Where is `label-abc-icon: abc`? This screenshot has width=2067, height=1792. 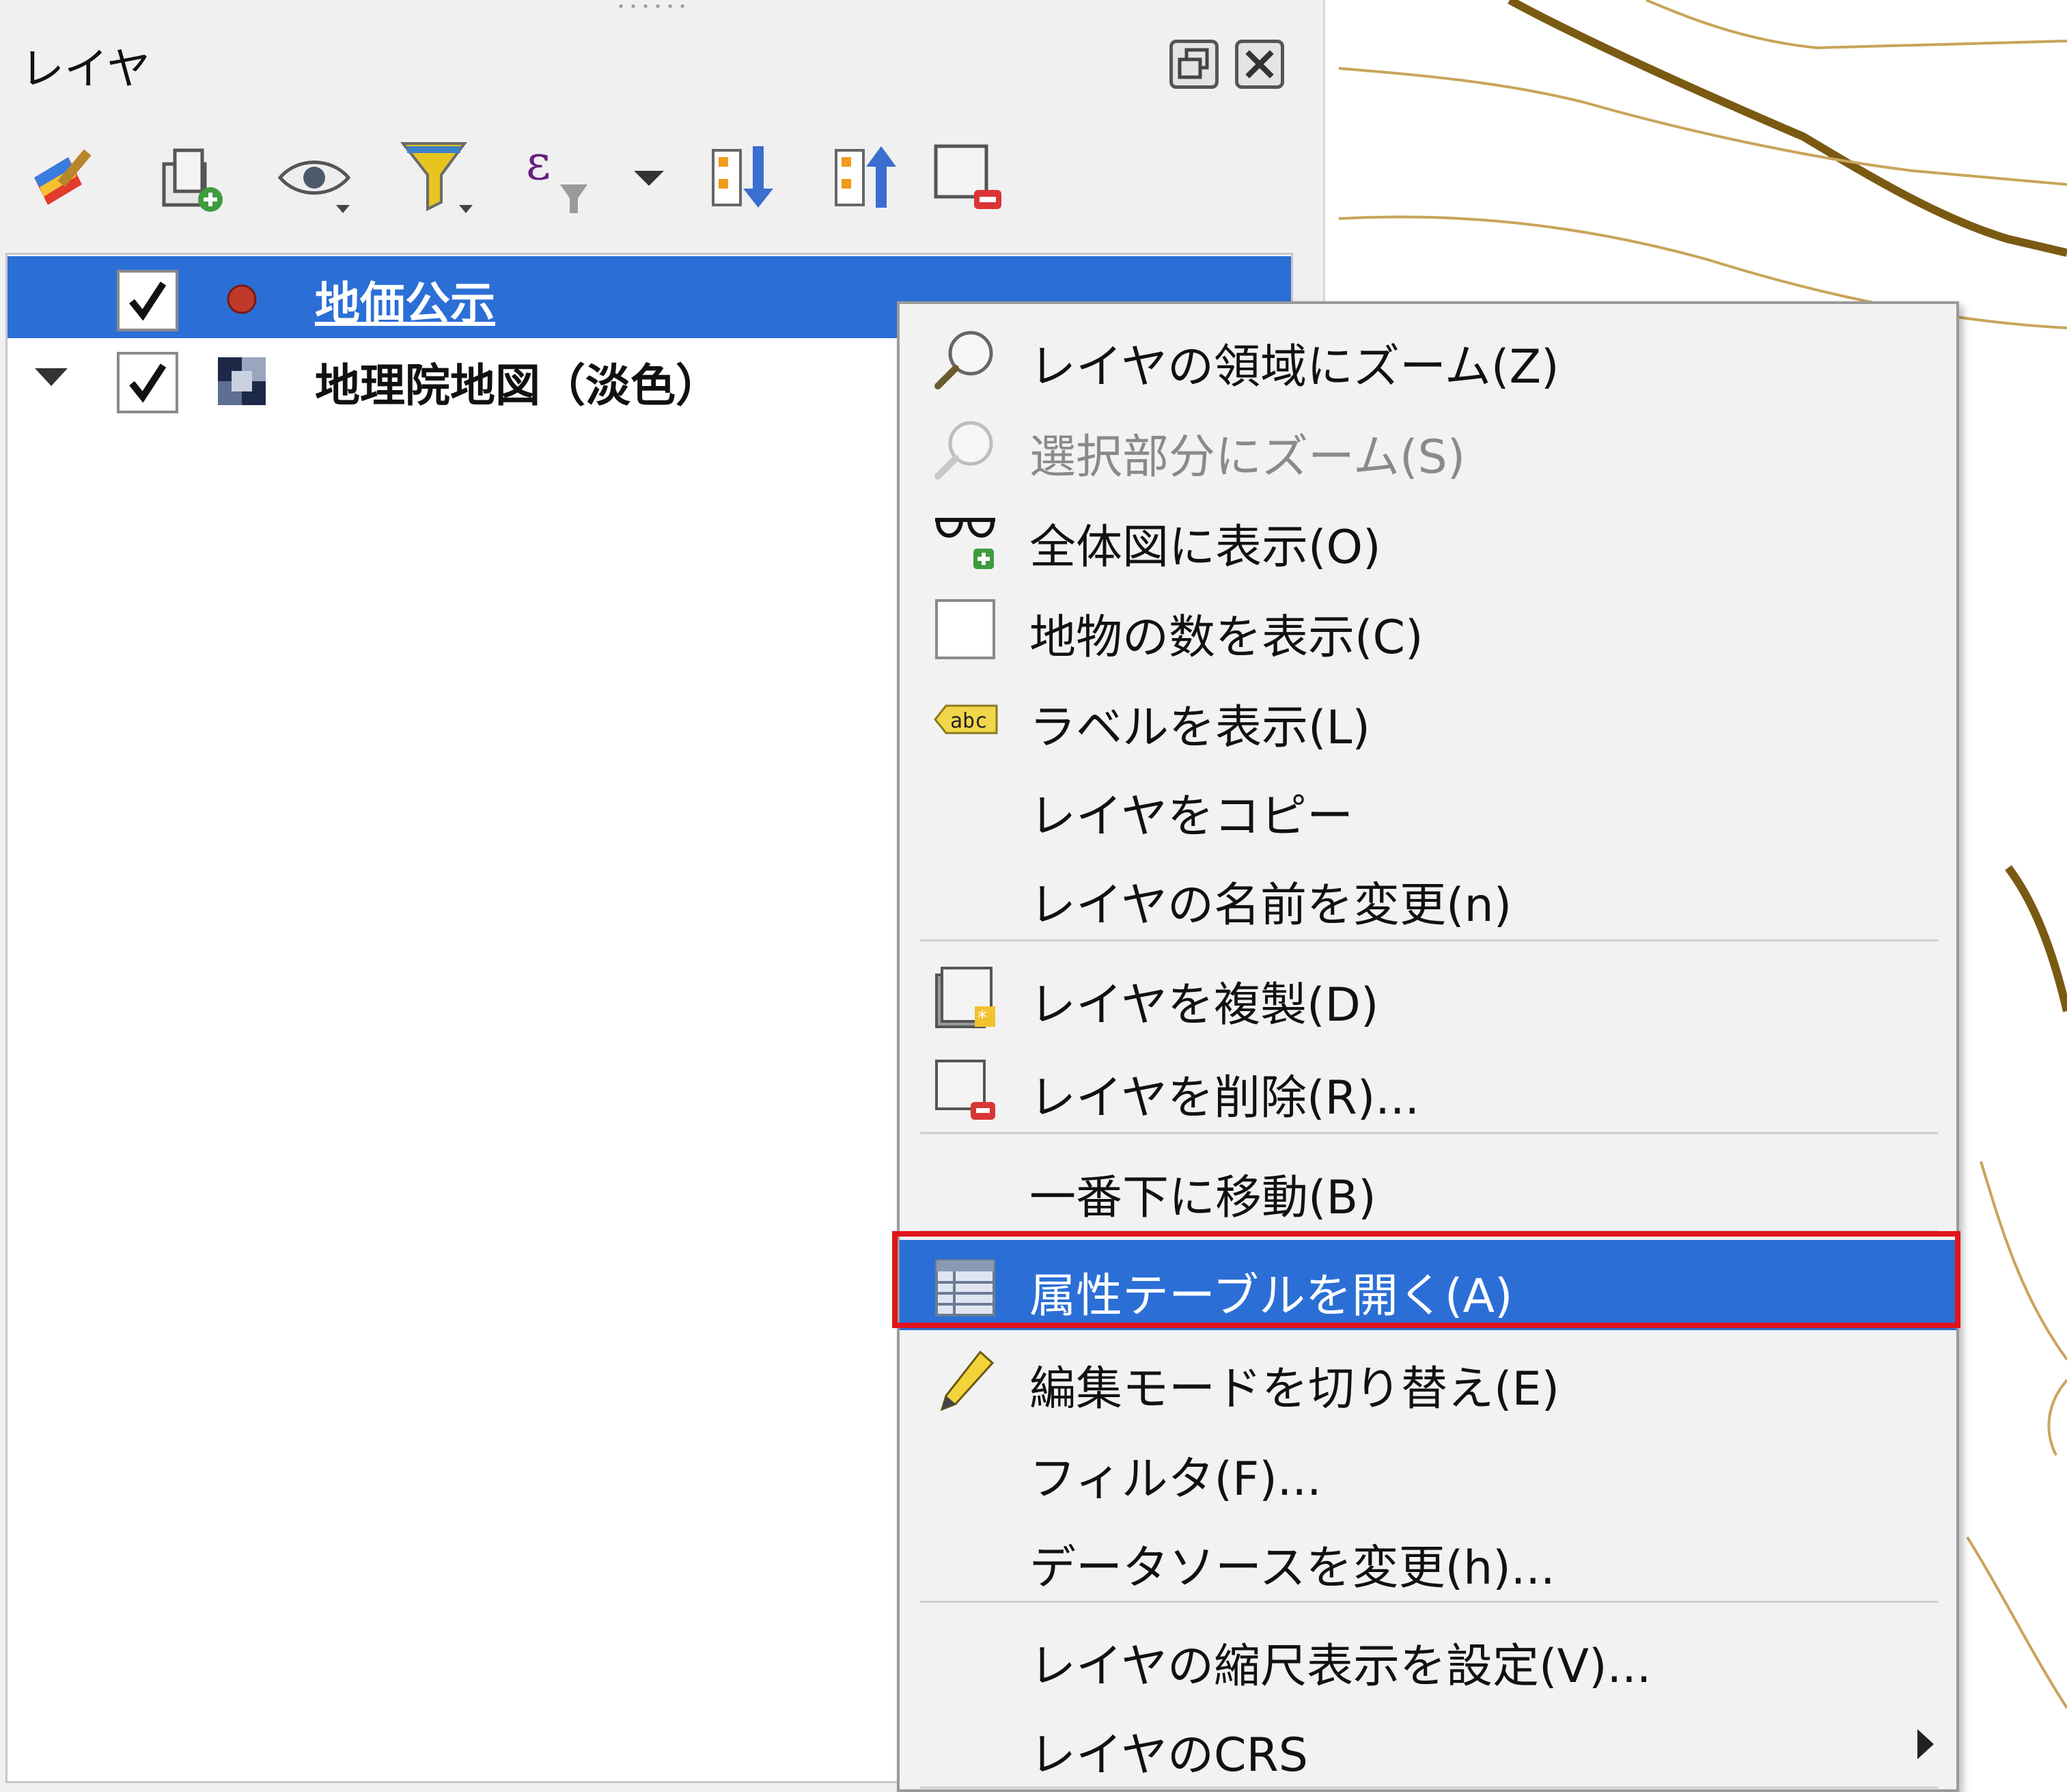
label-abc-icon: abc is located at coordinates (966, 719).